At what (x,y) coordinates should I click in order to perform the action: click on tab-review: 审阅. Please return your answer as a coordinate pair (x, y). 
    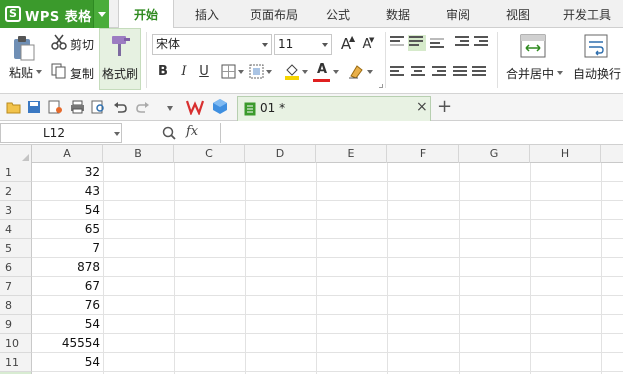
    Looking at the image, I should click on (458, 14).